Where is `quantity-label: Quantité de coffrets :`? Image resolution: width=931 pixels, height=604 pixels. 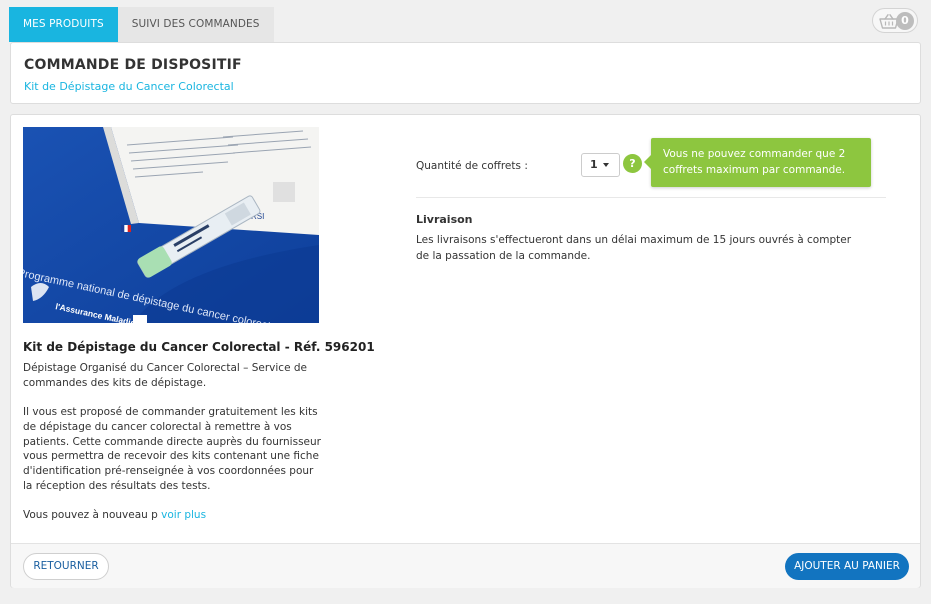
quantity-label: Quantité de coffrets : is located at coordinates (472, 166).